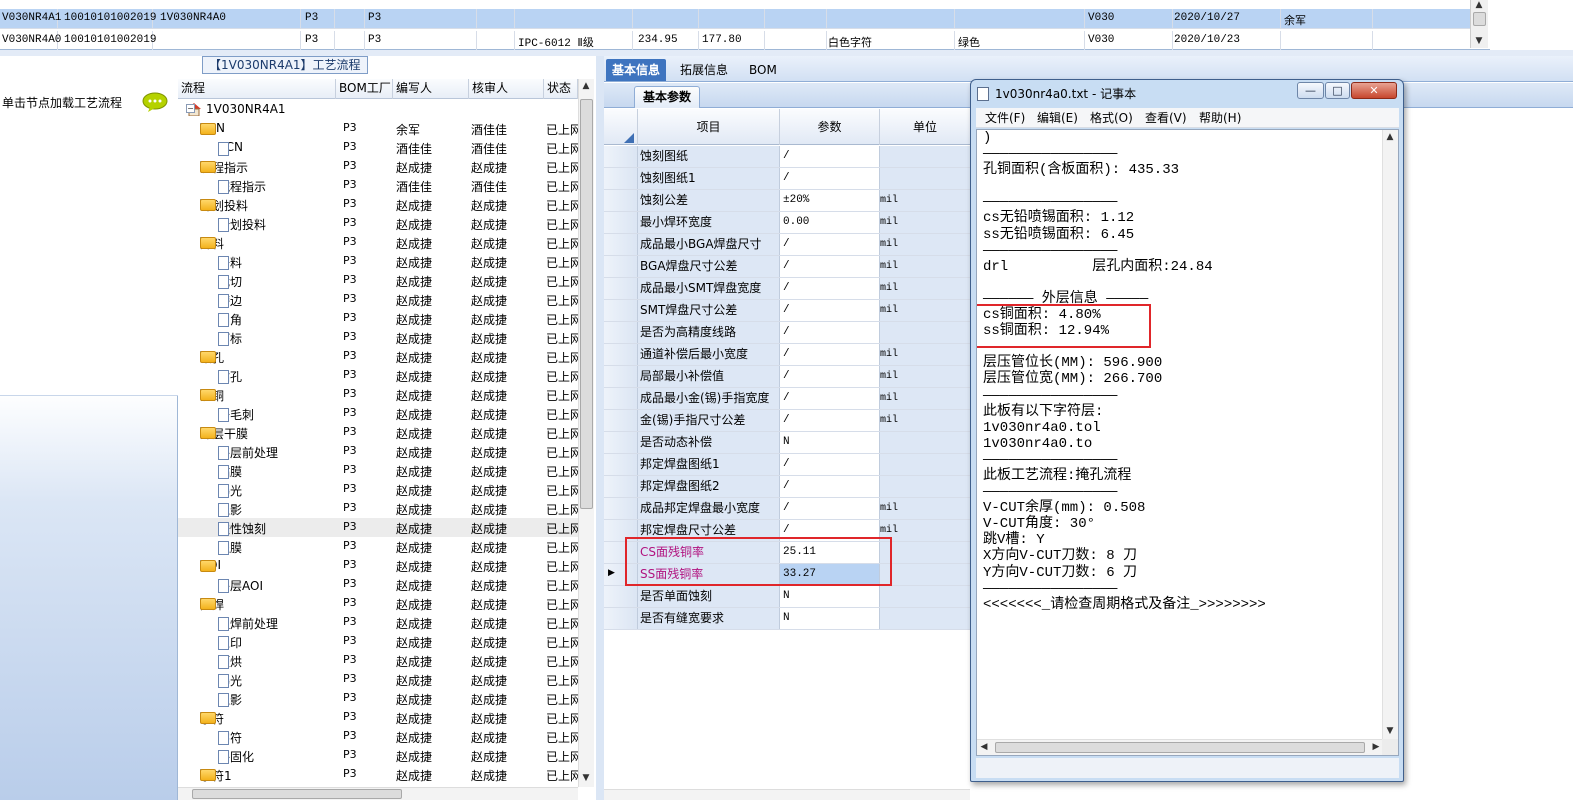 The height and width of the screenshot is (800, 1573). Describe the element at coordinates (212, 357) in the screenshot. I see `tree-node: −钻孔` at that location.